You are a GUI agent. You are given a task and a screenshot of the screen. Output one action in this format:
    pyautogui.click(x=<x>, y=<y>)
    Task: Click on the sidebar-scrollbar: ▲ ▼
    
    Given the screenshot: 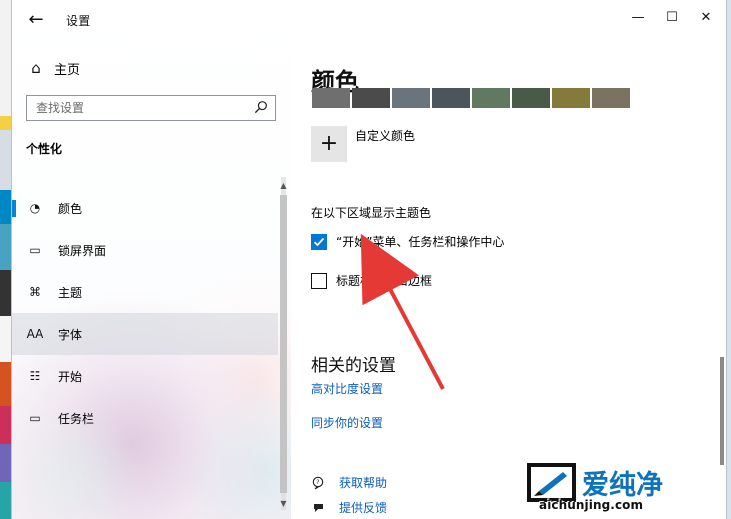 What is the action you would take?
    pyautogui.click(x=283, y=343)
    